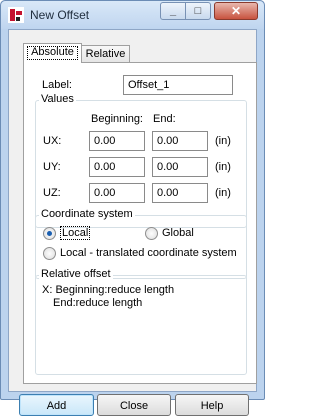 This screenshot has width=320, height=416. I want to click on title-bar: New Offset _ □ ✕, so click(132, 15).